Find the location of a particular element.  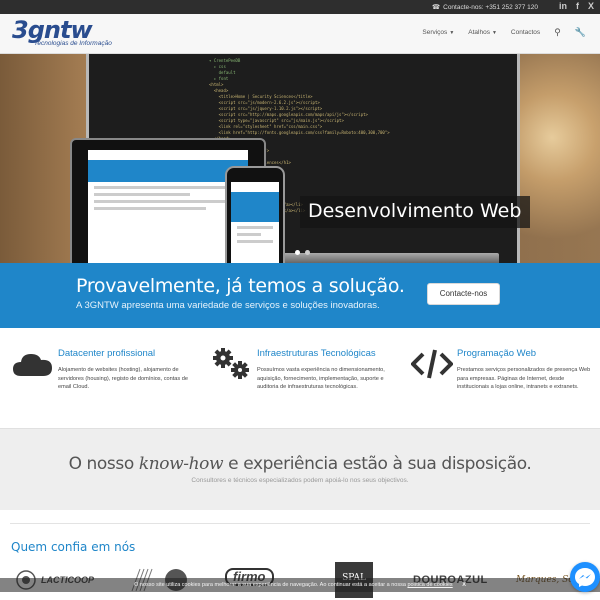

cookie-close-button: X is located at coordinates (464, 585).